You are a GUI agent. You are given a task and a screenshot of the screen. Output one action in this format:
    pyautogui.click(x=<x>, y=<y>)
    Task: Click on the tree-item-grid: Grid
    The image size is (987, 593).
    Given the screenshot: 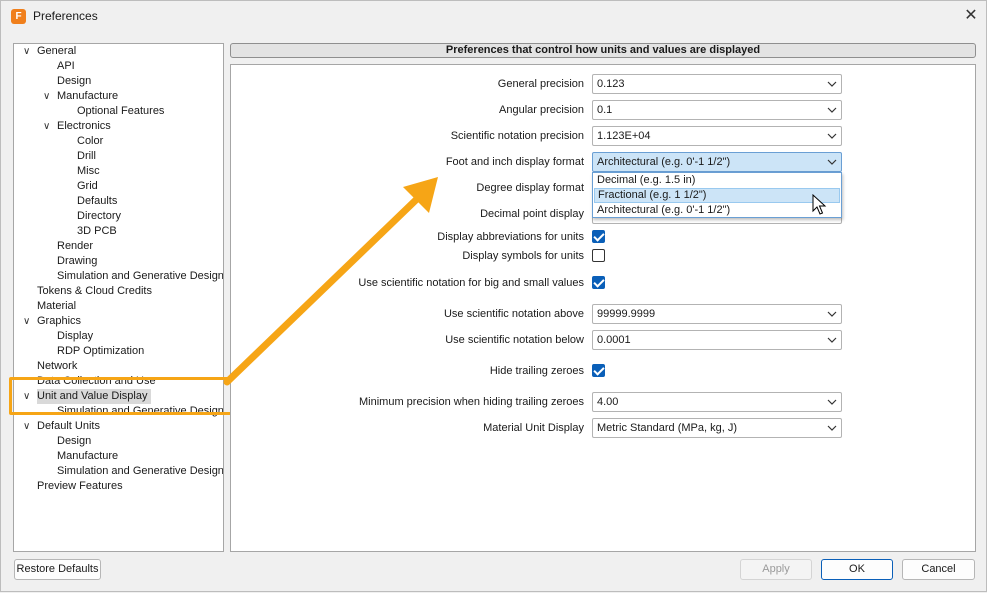 What is the action you would take?
    pyautogui.click(x=87, y=186)
    